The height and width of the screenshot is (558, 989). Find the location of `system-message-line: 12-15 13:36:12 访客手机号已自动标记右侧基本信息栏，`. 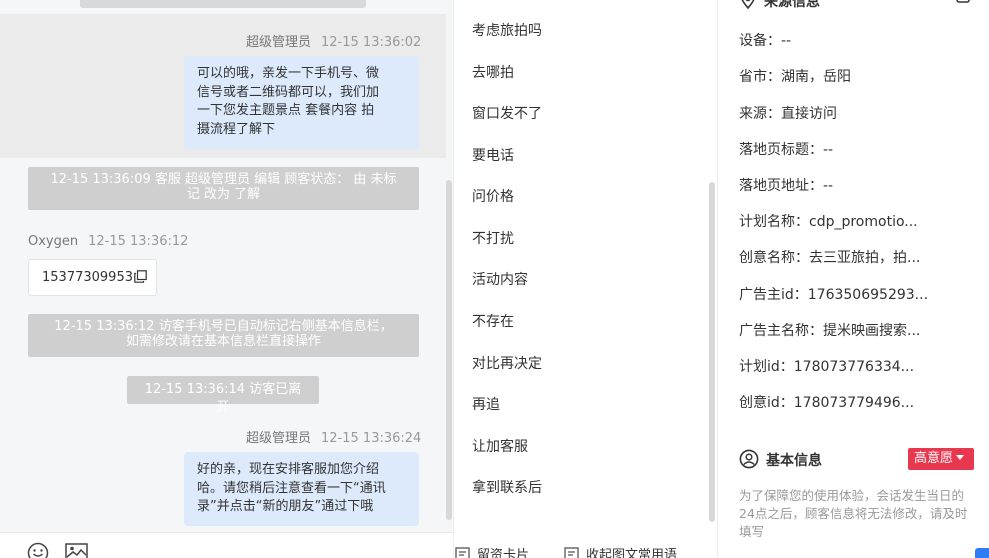

system-message-line: 12-15 13:36:12 访客手机号已自动标记右侧基本信息栏， is located at coordinates (223, 326).